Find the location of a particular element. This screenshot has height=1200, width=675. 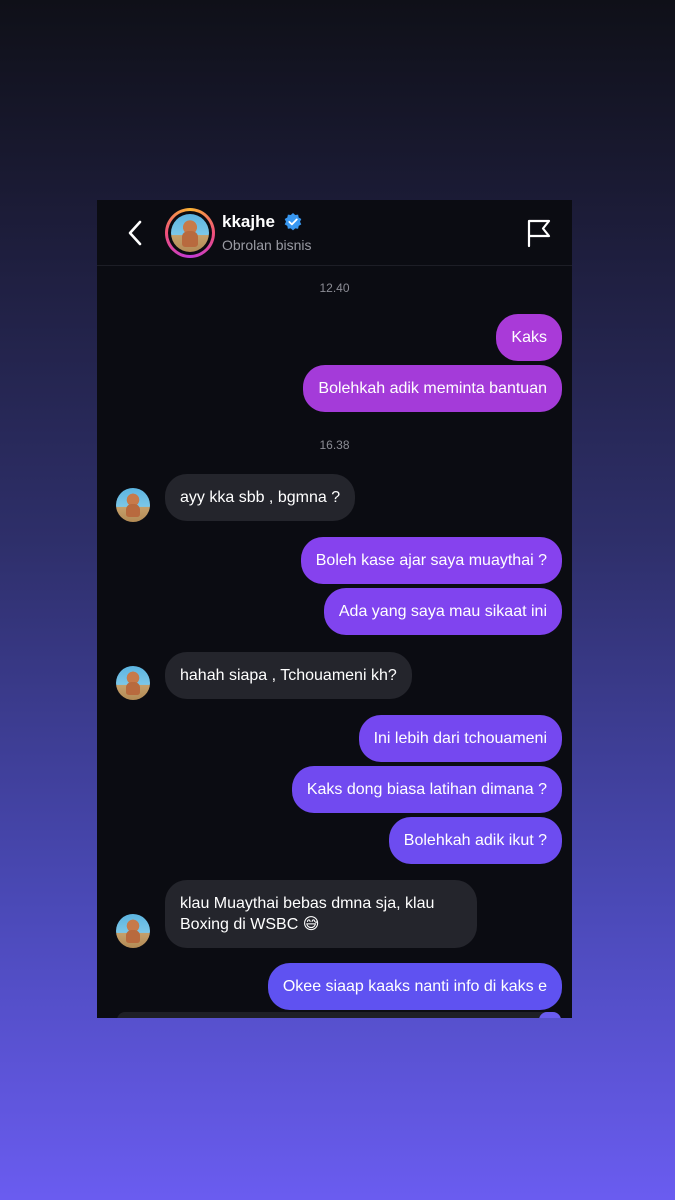

message-outgoing: Kaks dong biasa latihan dimana ? is located at coordinates (426, 789).